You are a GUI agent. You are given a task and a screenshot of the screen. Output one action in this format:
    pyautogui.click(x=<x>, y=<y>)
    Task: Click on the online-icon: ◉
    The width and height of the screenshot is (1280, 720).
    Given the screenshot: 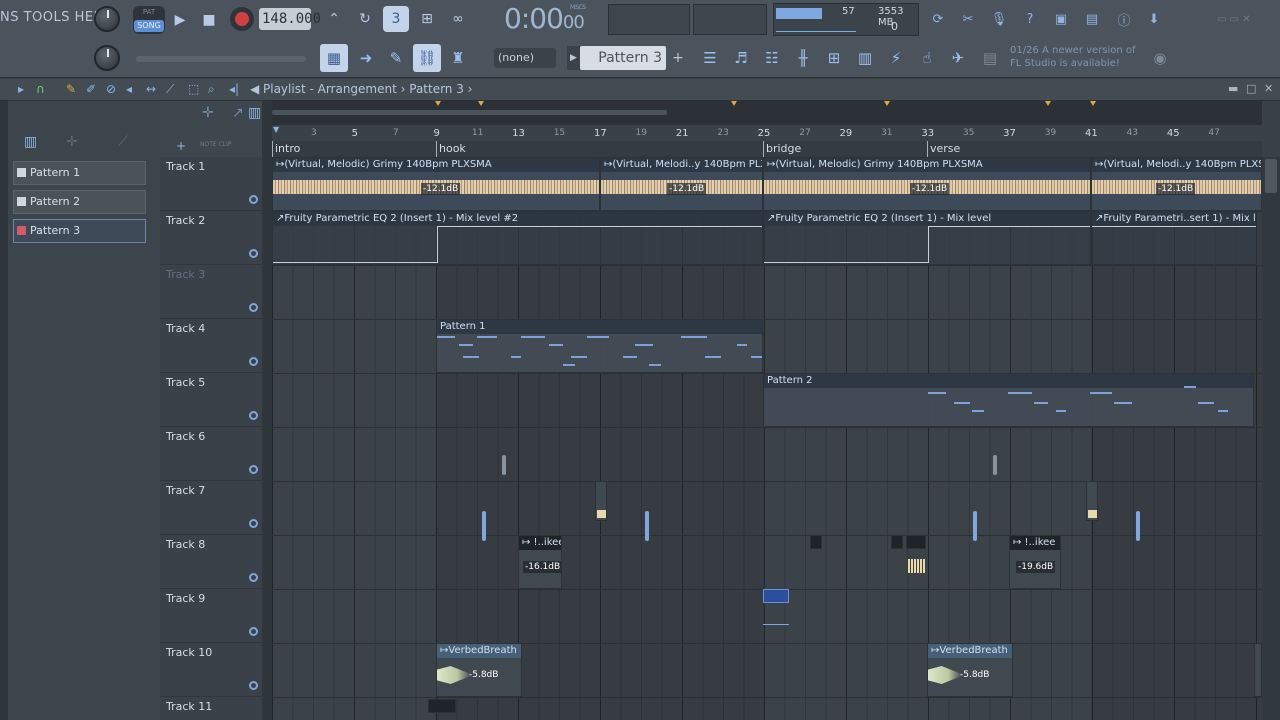 What is the action you would take?
    pyautogui.click(x=1160, y=58)
    